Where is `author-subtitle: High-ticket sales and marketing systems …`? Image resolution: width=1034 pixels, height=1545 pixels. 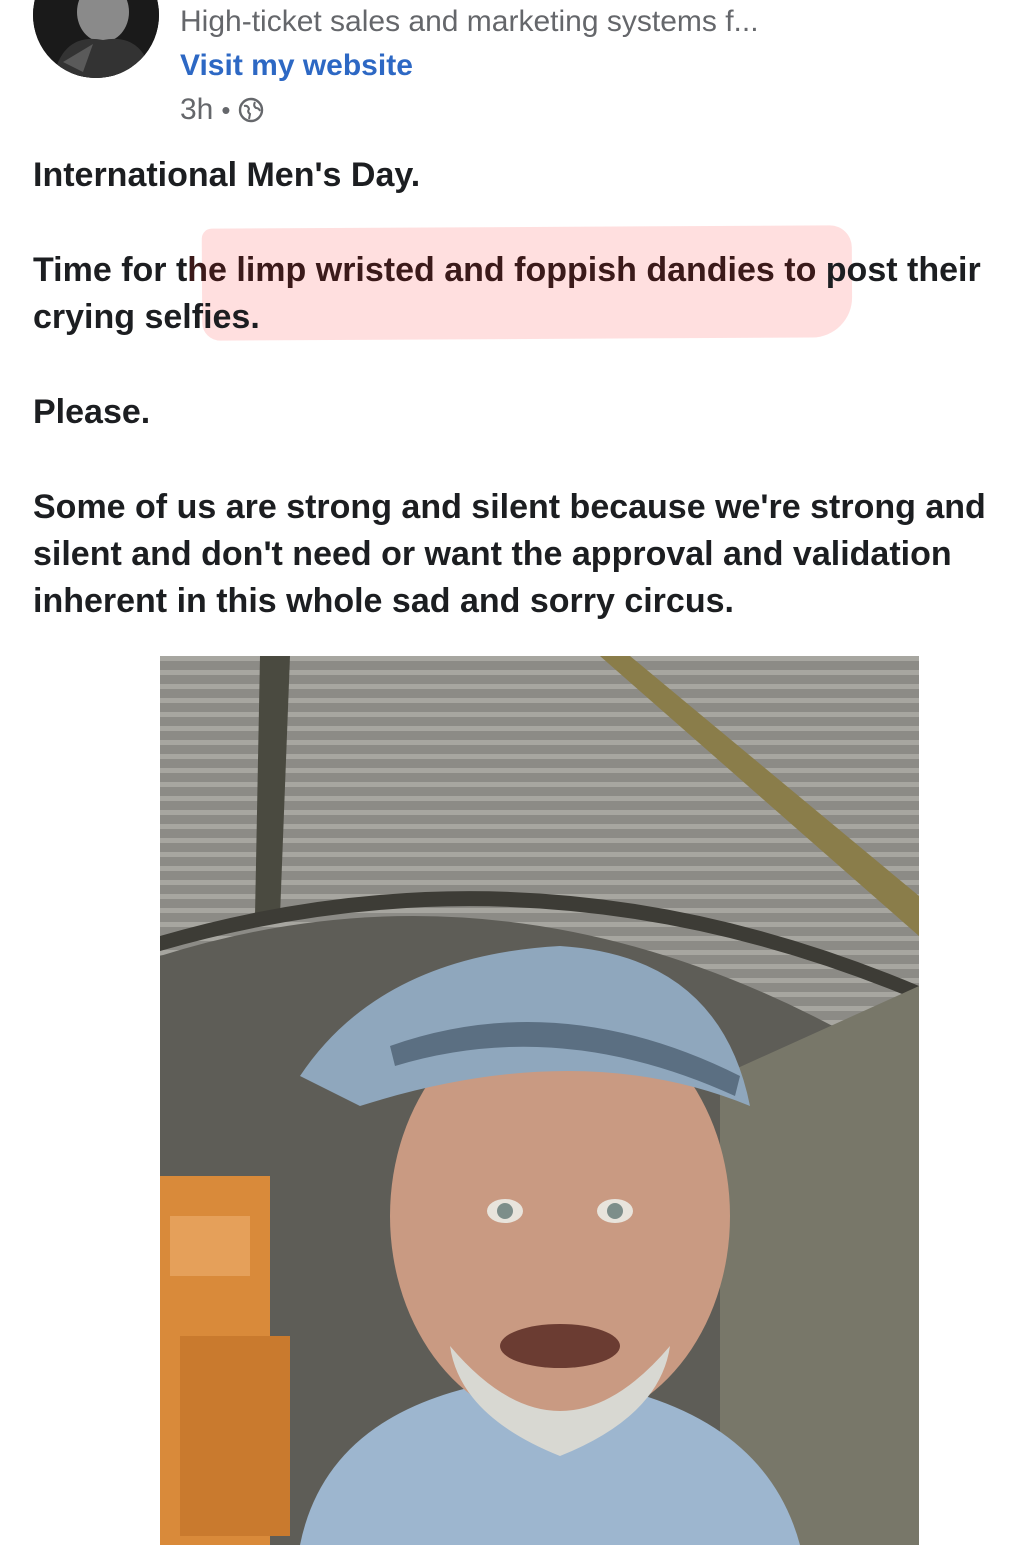
author-subtitle: High-ticket sales and marketing systems … is located at coordinates (469, 21).